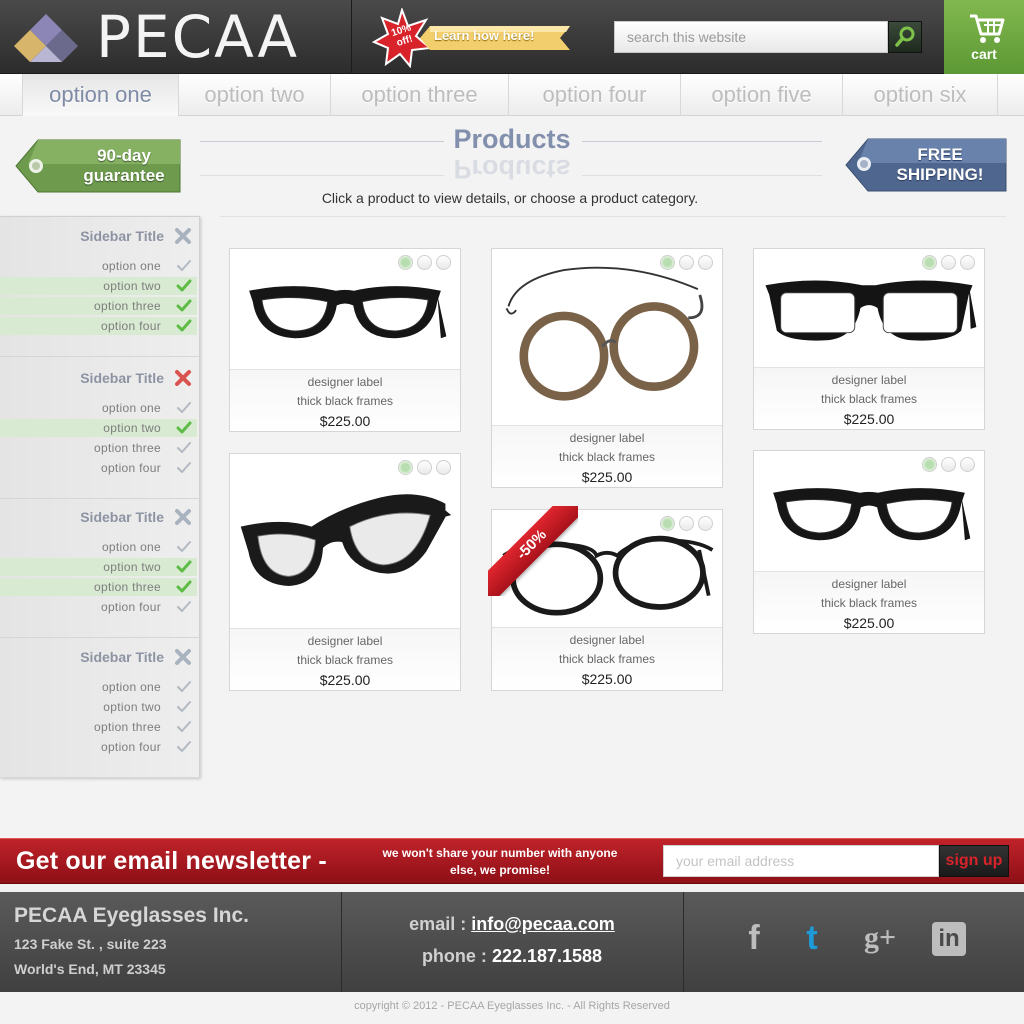  Describe the element at coordinates (801, 861) in the screenshot. I see `newsletter-email-input: your email address` at that location.